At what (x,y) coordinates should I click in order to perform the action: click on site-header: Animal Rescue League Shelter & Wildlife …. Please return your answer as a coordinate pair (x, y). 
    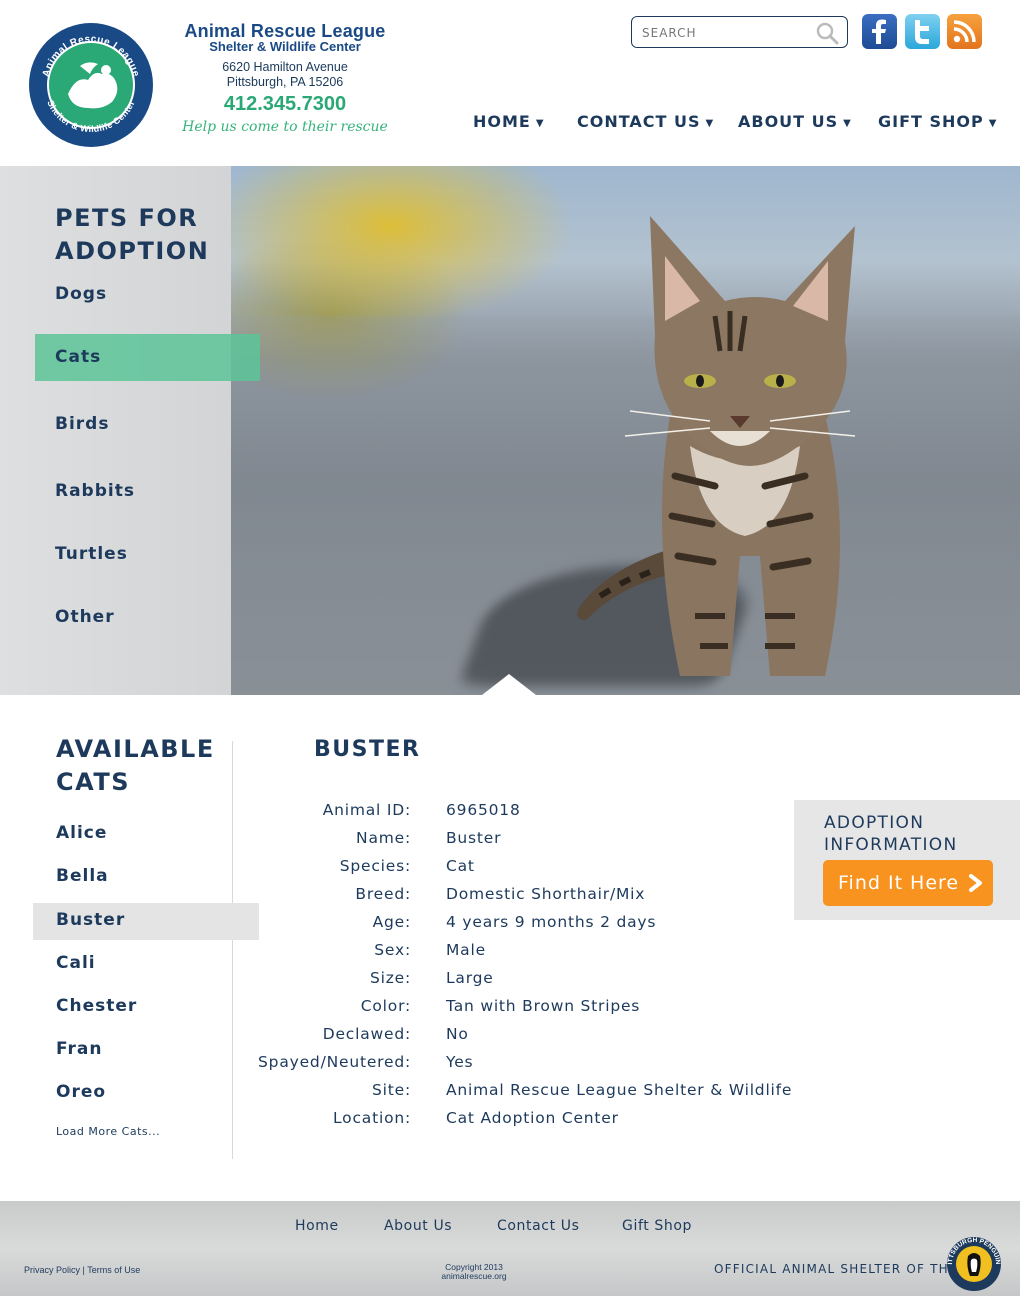
    Looking at the image, I should click on (510, 83).